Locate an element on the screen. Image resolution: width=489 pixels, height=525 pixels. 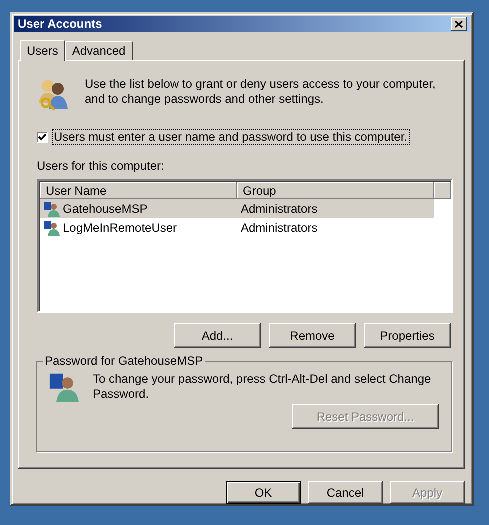
close-icon is located at coordinates (459, 24).